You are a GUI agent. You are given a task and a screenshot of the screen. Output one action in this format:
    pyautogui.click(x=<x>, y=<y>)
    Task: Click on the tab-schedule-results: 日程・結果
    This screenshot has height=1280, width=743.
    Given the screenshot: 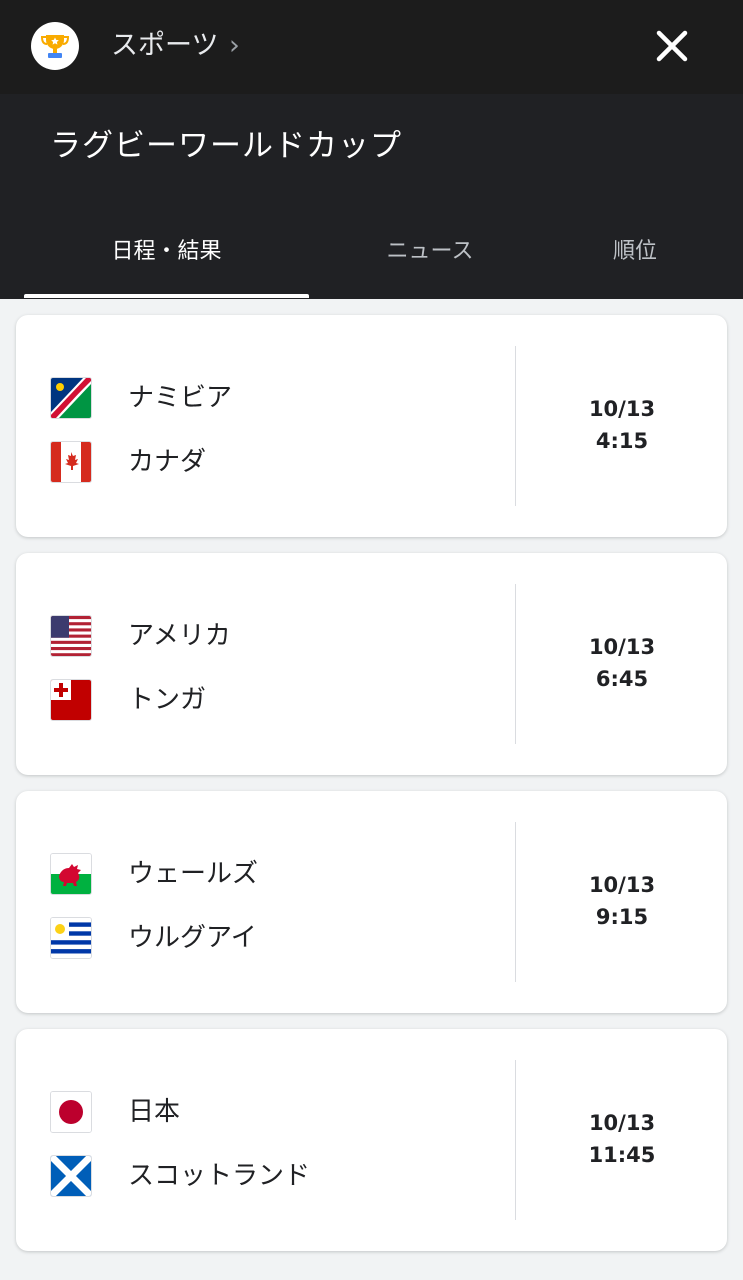 What is the action you would take?
    pyautogui.click(x=166, y=252)
    